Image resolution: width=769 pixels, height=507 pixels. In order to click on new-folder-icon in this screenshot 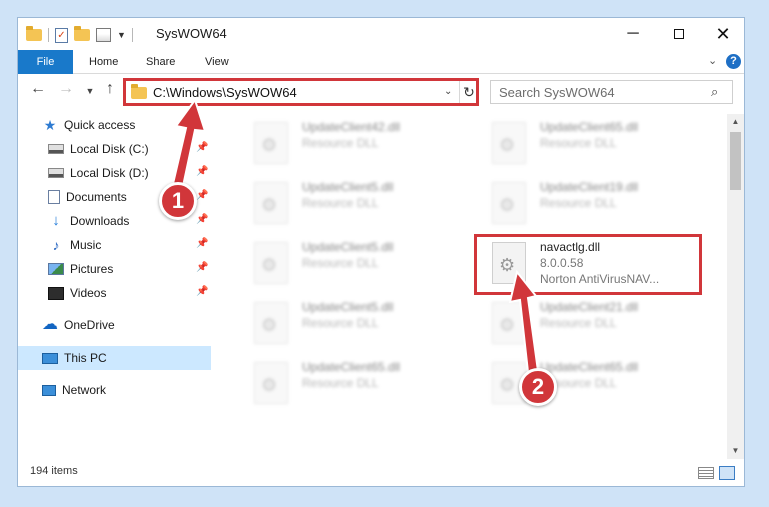, I will do `click(82, 33)`.